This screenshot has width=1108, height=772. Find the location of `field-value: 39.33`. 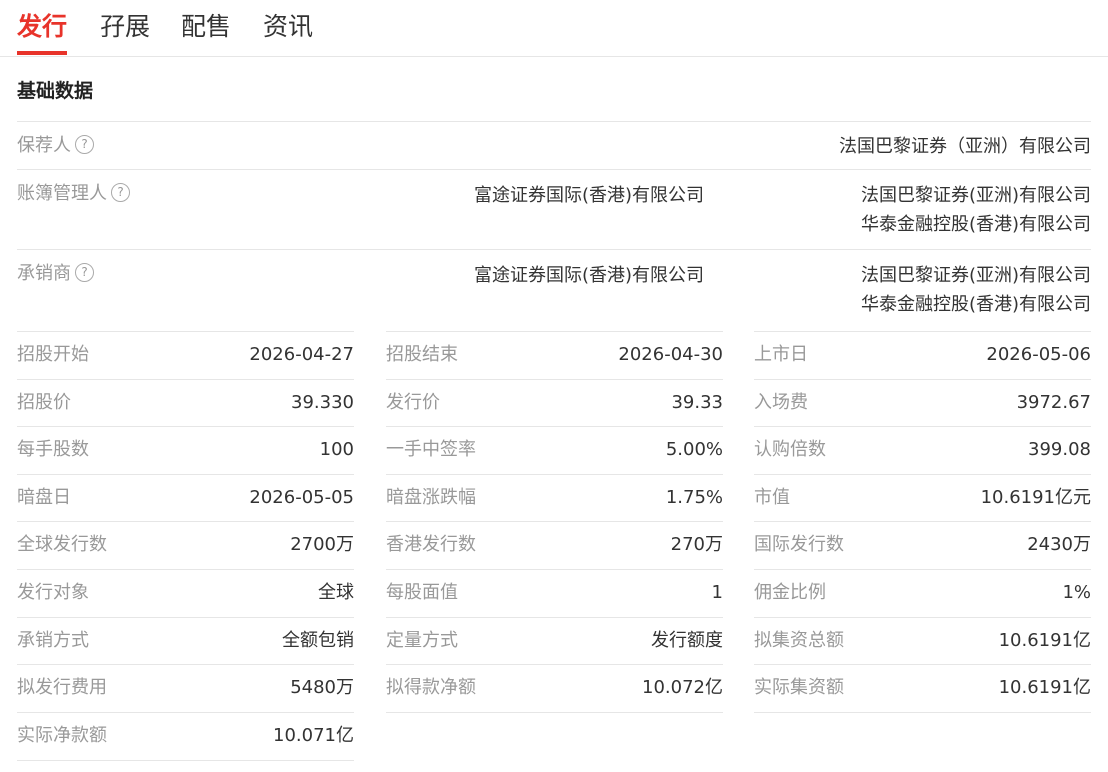

field-value: 39.33 is located at coordinates (697, 402).